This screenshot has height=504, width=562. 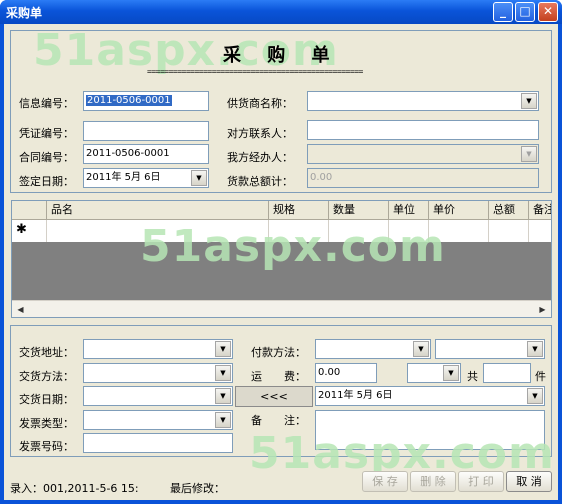 What do you see at coordinates (46, 103) in the screenshot?
I see `info-no-label: 信息编号：` at bounding box center [46, 103].